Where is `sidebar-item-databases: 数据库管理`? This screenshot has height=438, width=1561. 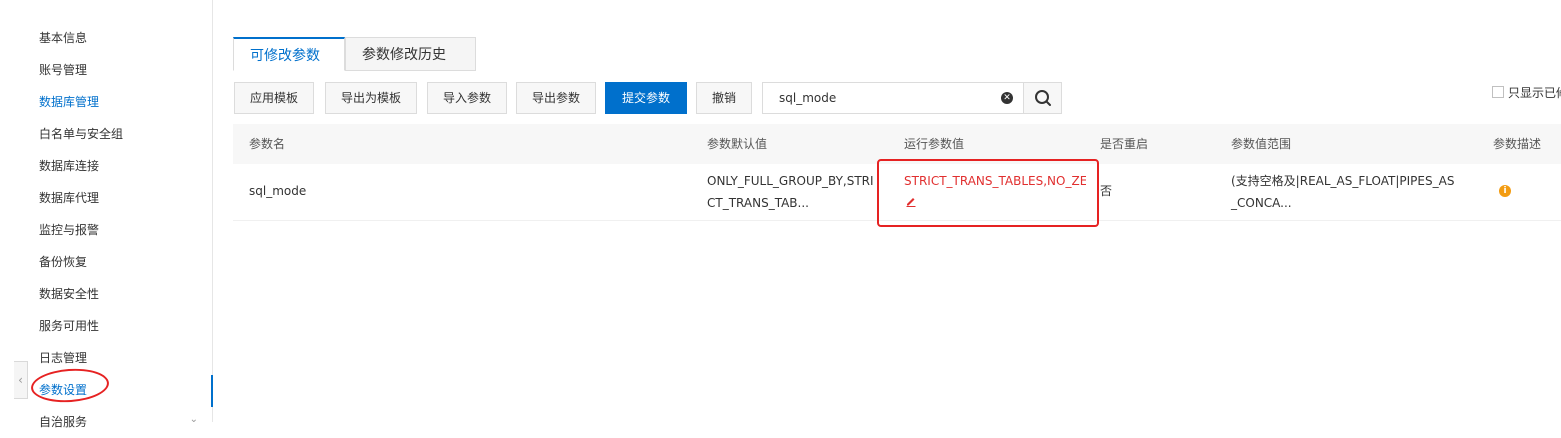
sidebar-item-databases: 数据库管理 is located at coordinates (69, 102).